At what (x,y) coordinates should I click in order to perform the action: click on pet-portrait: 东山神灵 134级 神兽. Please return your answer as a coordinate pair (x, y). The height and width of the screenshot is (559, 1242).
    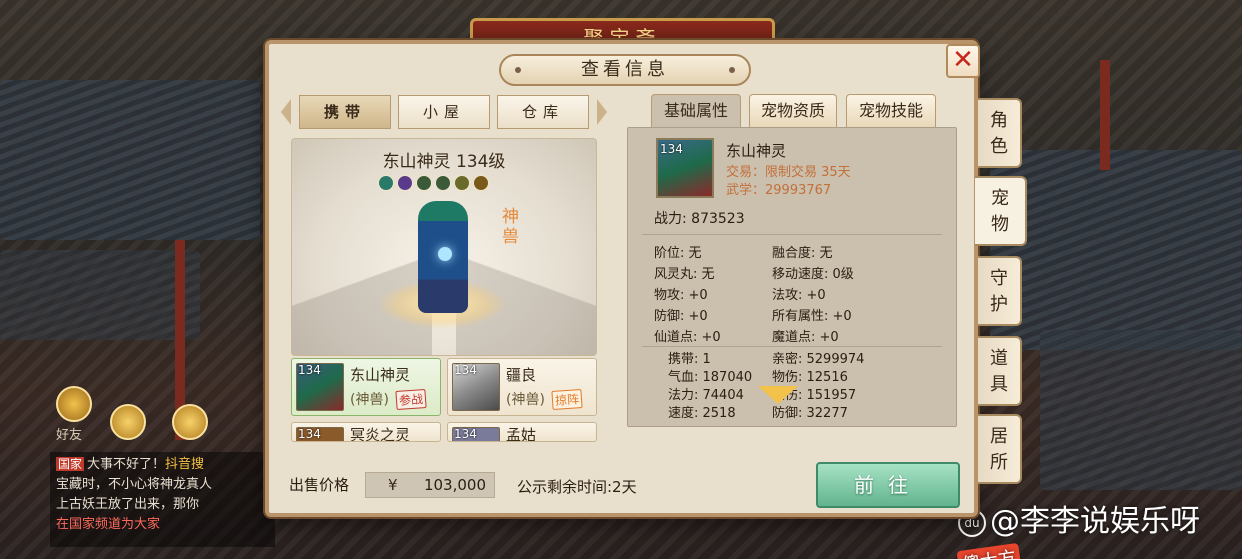
    Looking at the image, I should click on (444, 247).